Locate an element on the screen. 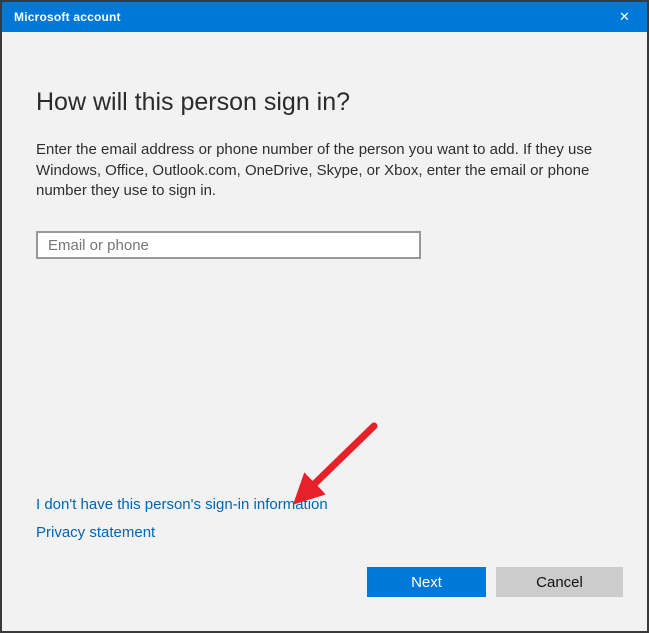 This screenshot has height=633, width=649. close-icon: ✕ is located at coordinates (624, 16).